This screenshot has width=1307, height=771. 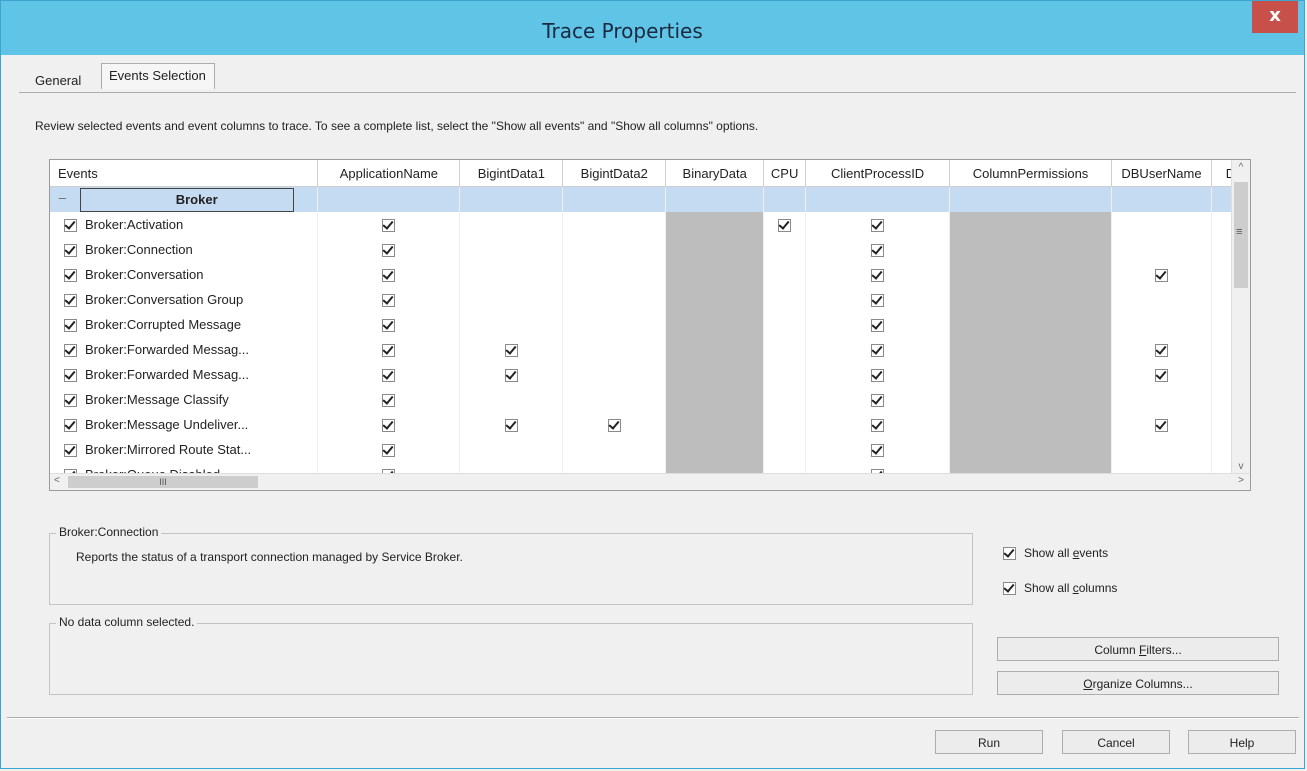 I want to click on event-name-cell: Broker:Conversation Group, so click(x=184, y=299).